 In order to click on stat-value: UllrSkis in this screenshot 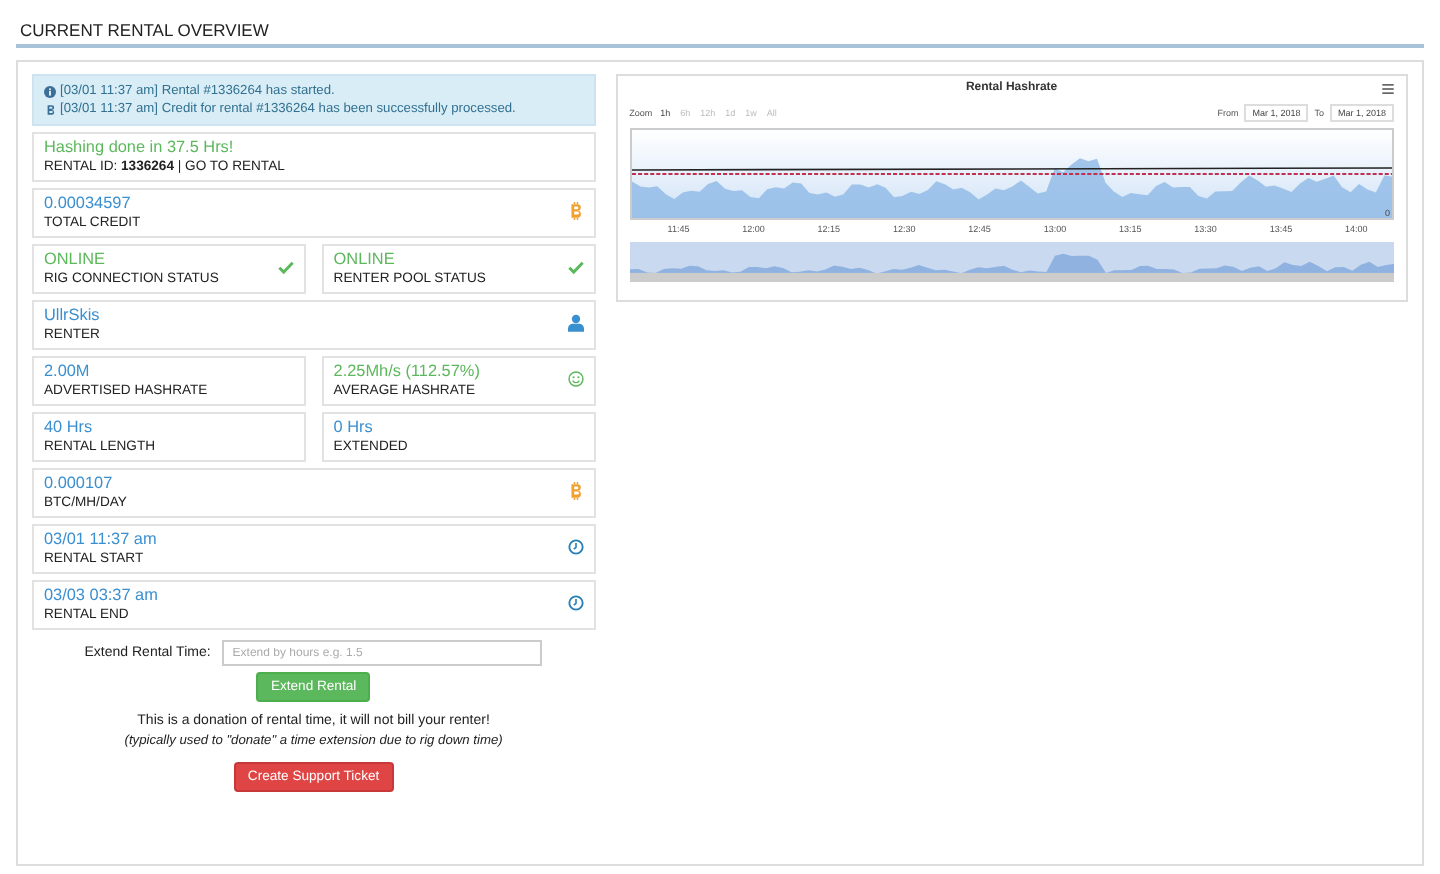, I will do `click(72, 316)`.